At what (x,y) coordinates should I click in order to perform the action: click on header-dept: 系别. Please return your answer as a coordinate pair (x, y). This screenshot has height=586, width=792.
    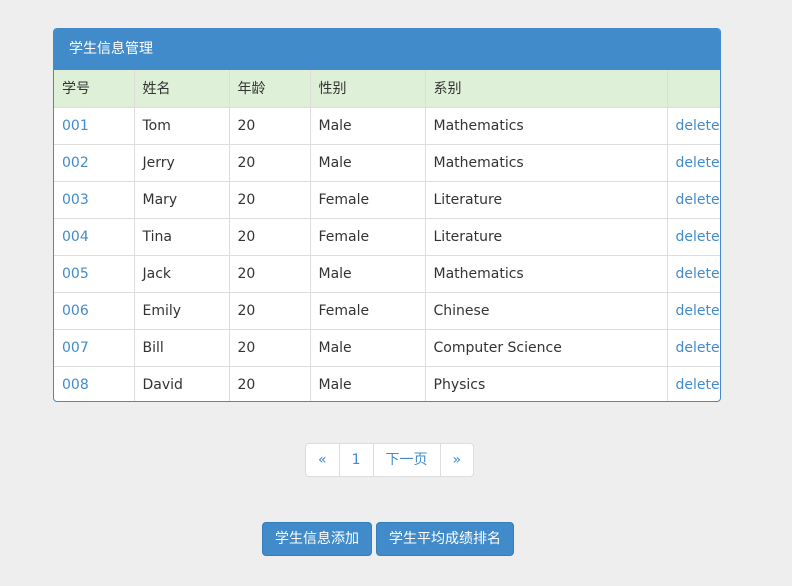
    Looking at the image, I should click on (545, 88).